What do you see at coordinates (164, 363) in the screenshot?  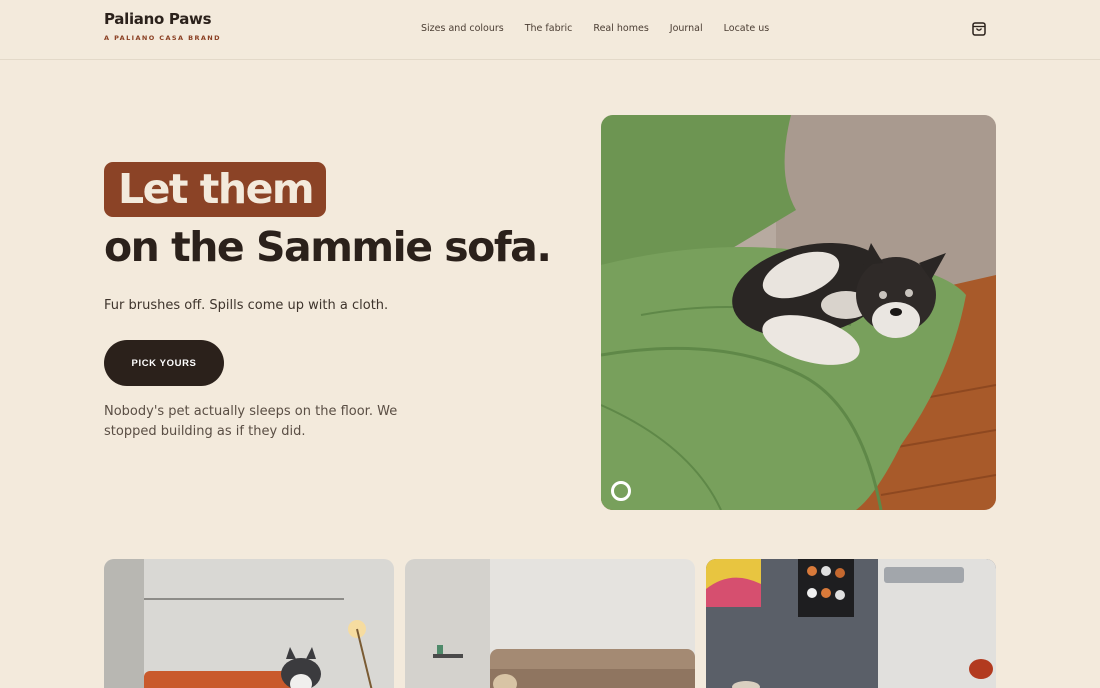 I see `pick-yours-button: PICK YOURS` at bounding box center [164, 363].